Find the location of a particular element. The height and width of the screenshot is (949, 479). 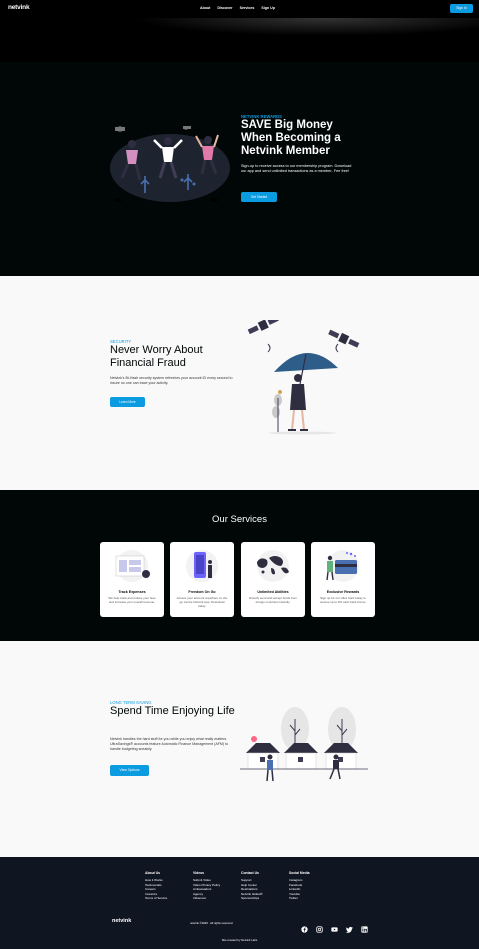

facebook-icon is located at coordinates (304, 926).